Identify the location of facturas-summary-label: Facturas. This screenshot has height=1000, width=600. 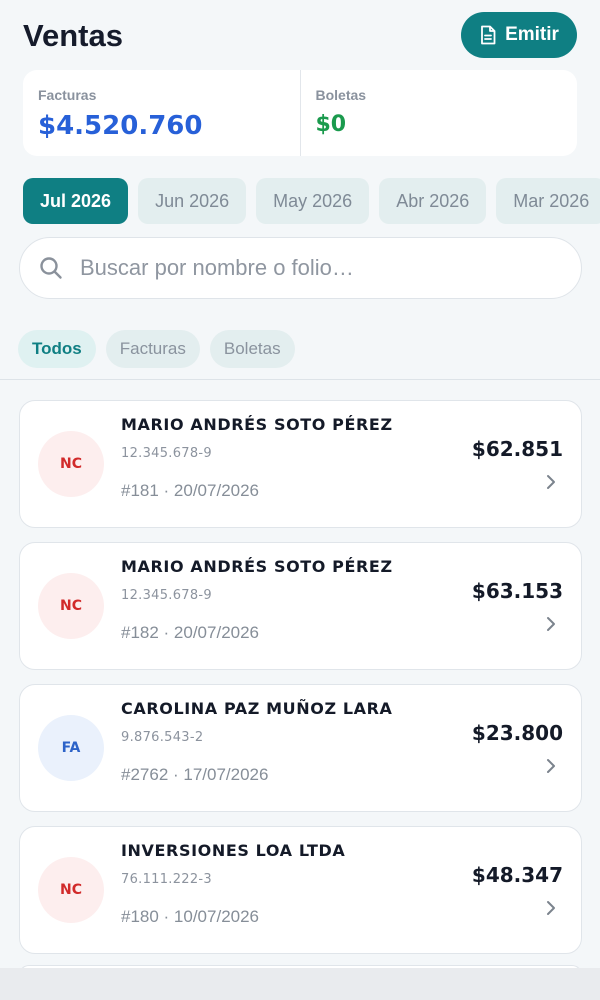
(67, 95).